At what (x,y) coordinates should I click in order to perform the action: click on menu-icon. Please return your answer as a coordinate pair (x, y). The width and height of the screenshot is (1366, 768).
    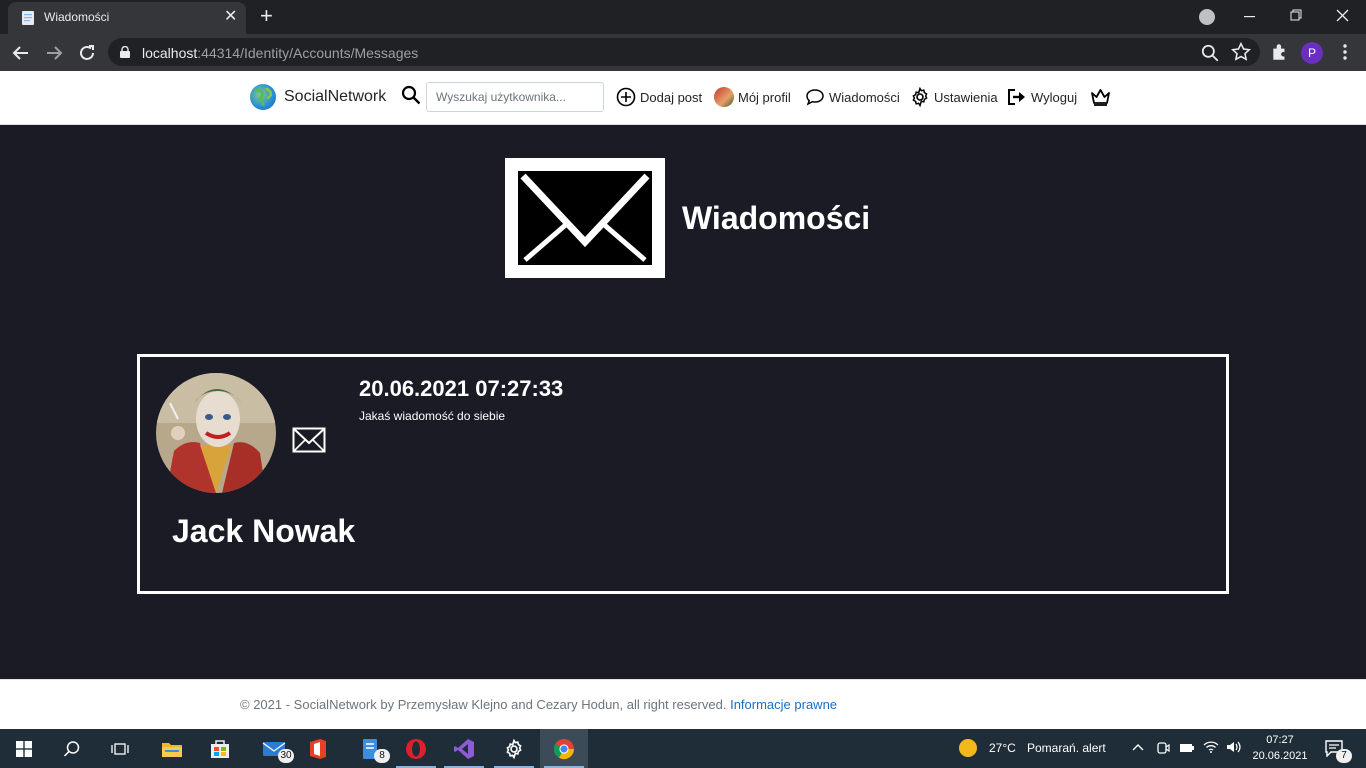
    Looking at the image, I should click on (1345, 52).